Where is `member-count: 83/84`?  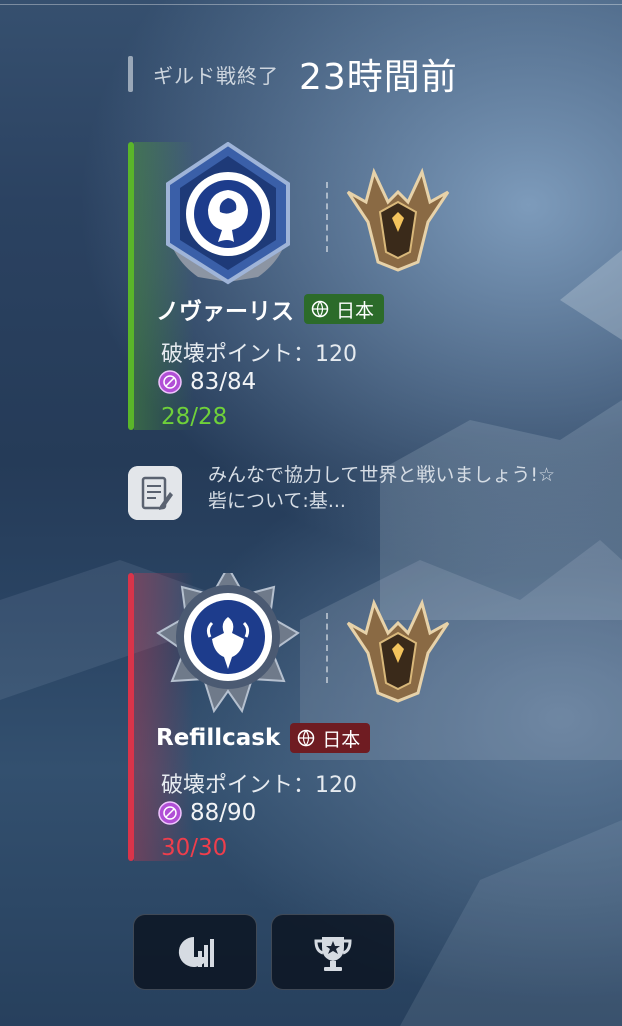 member-count: 83/84 is located at coordinates (223, 382).